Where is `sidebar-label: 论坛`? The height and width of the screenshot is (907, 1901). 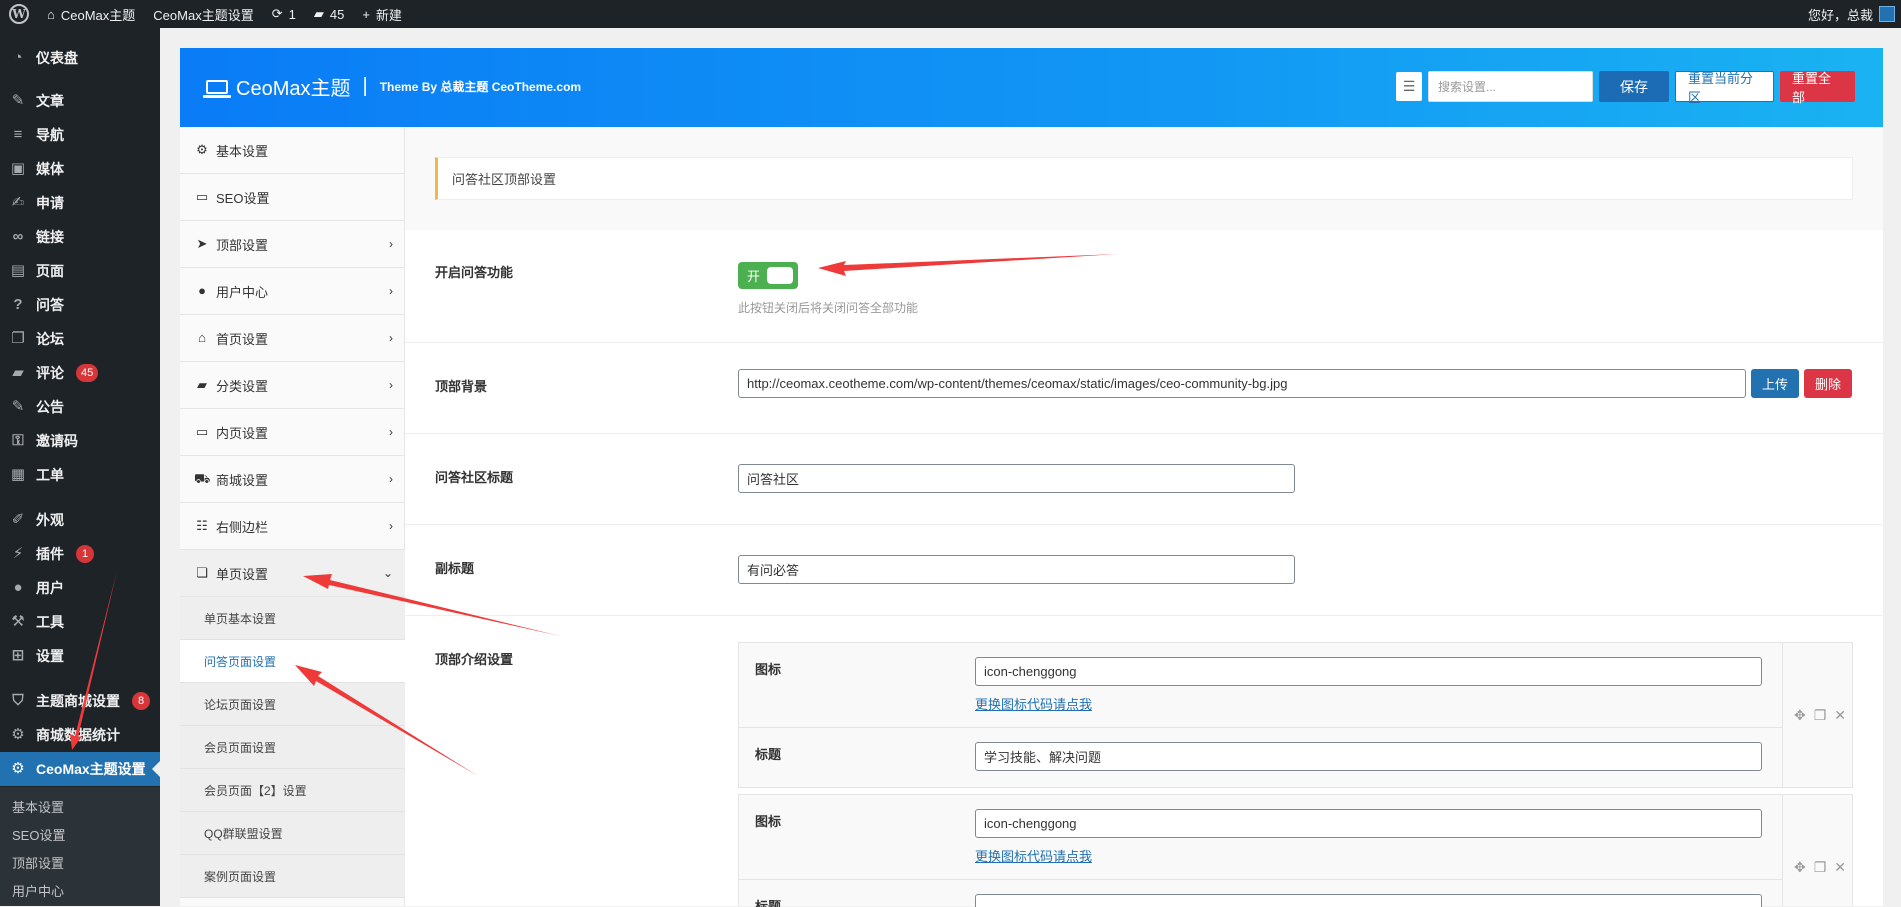
sidebar-label: 论坛 is located at coordinates (50, 339).